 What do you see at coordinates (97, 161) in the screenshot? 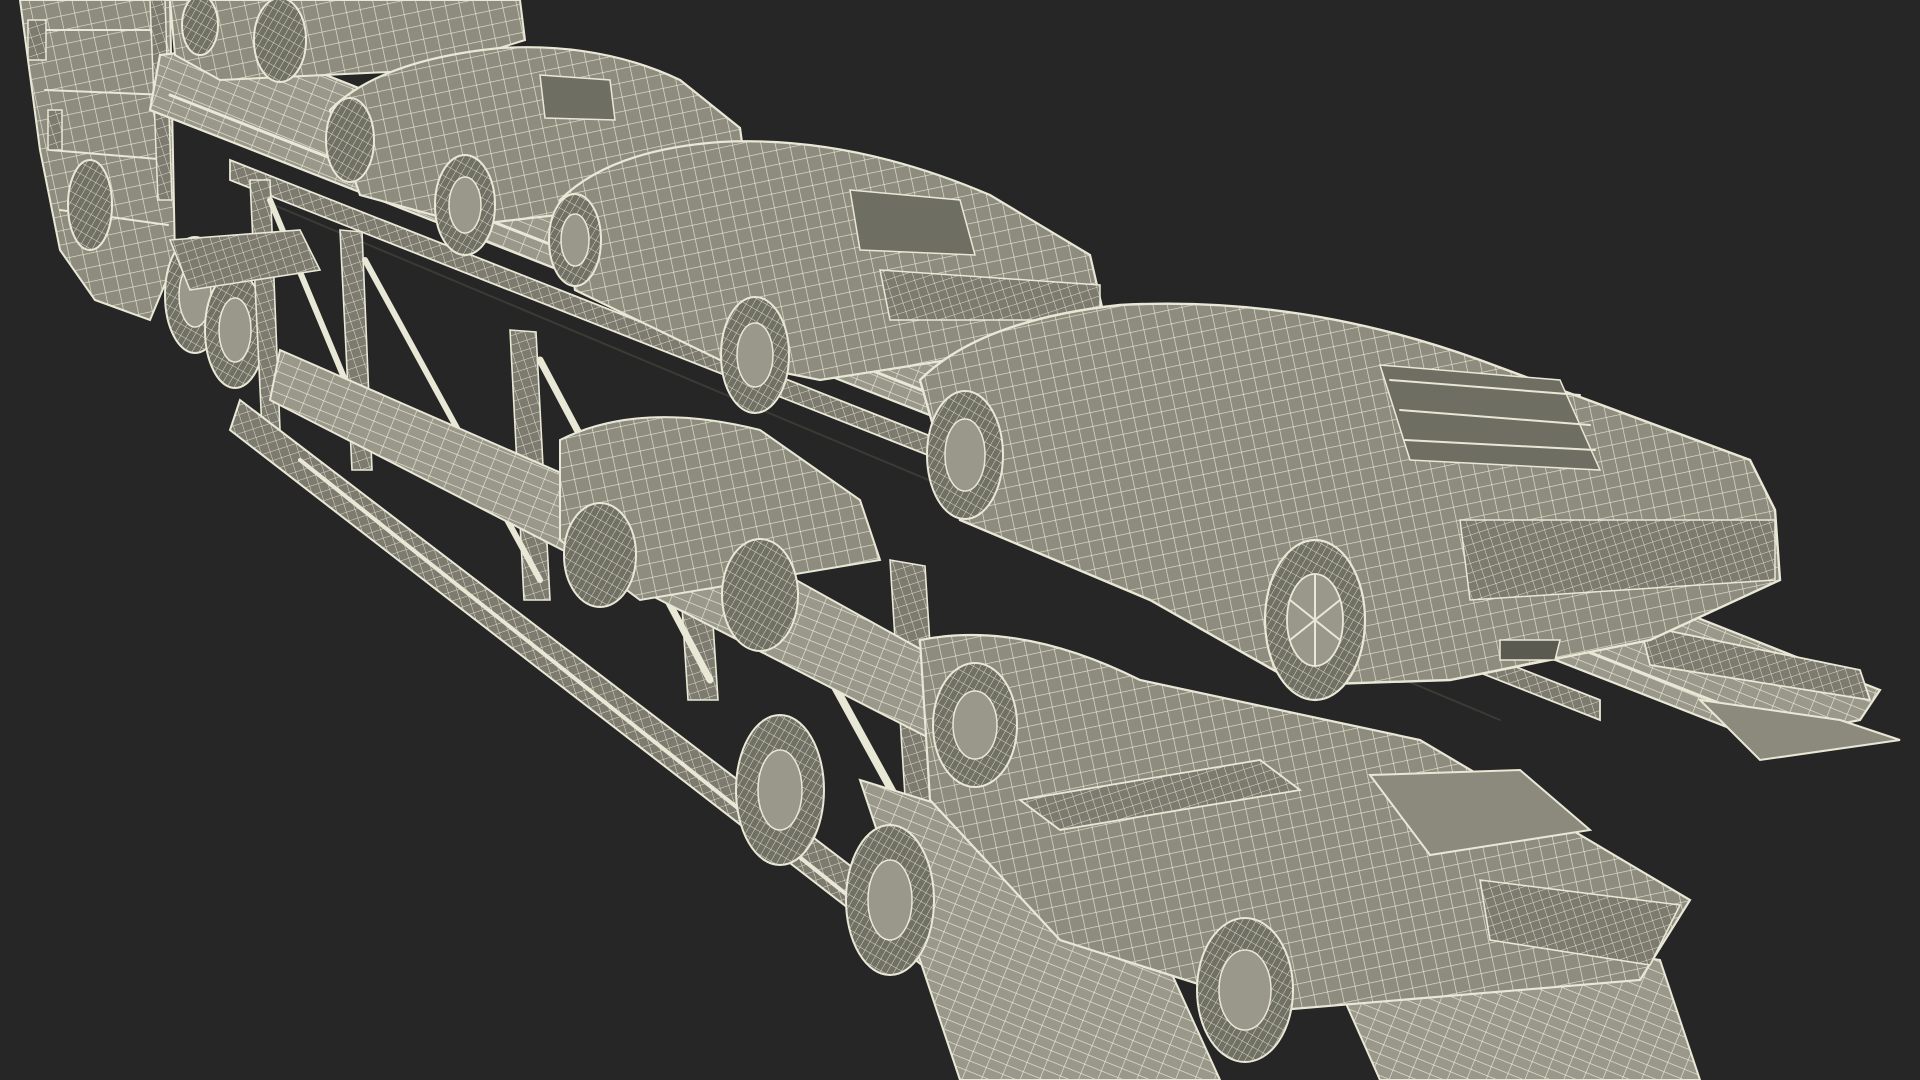
I see `truck-cab` at bounding box center [97, 161].